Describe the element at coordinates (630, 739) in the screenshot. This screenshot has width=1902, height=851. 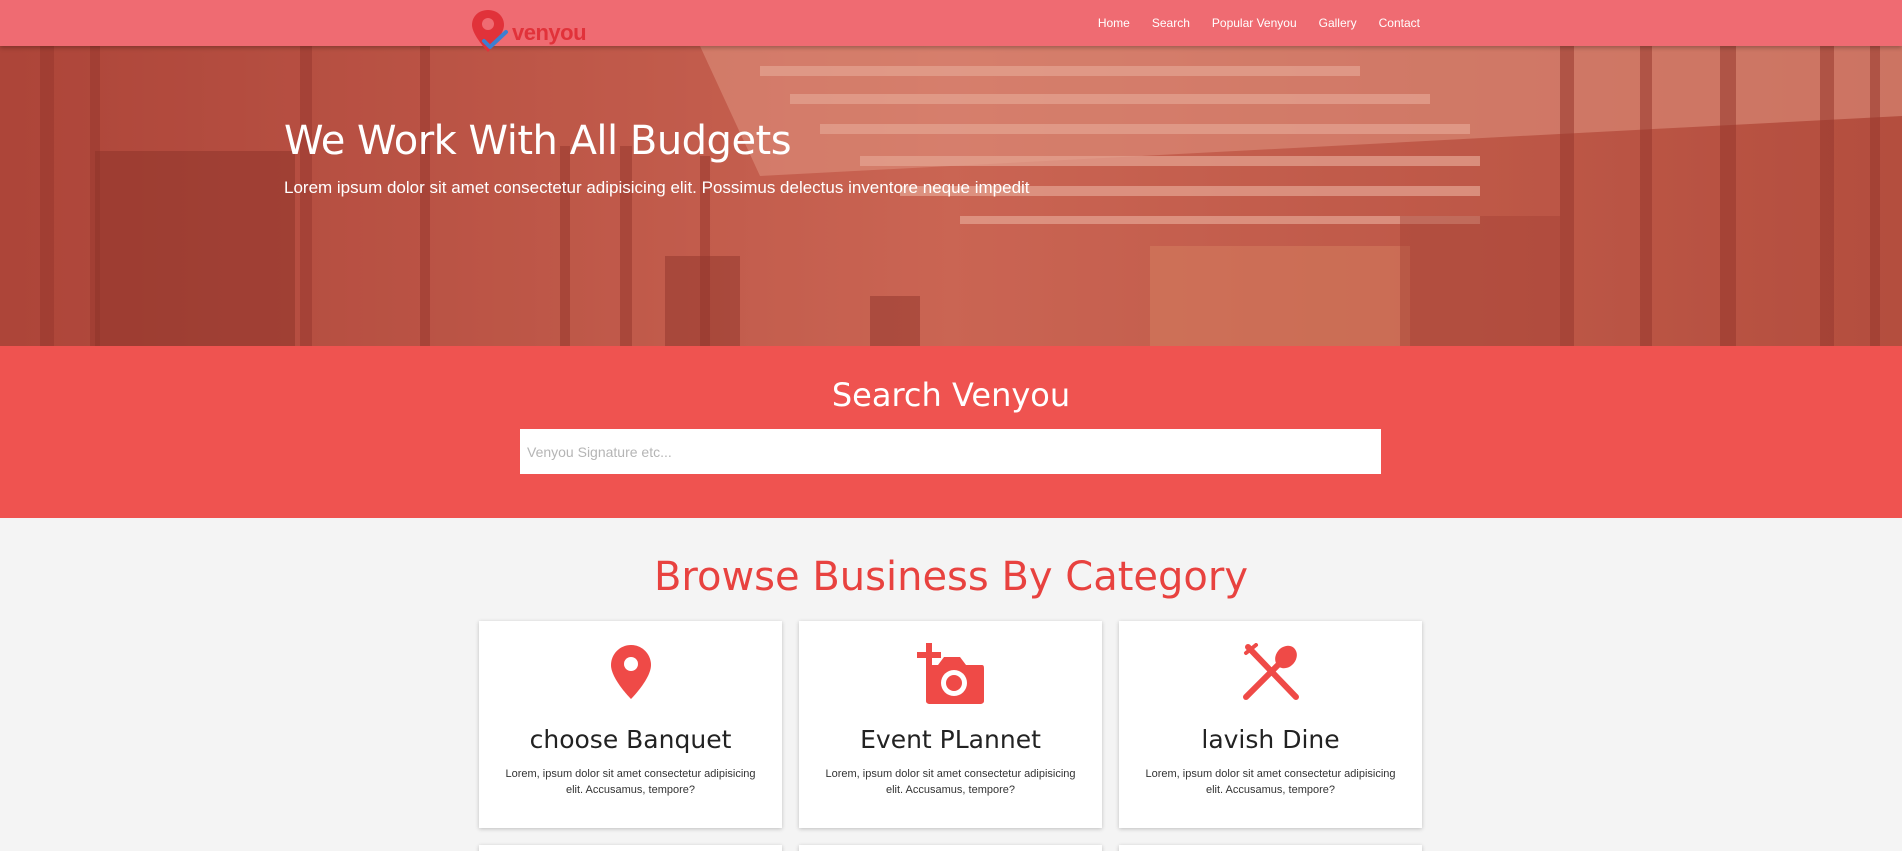
I see `card-title: choose Banquet` at that location.